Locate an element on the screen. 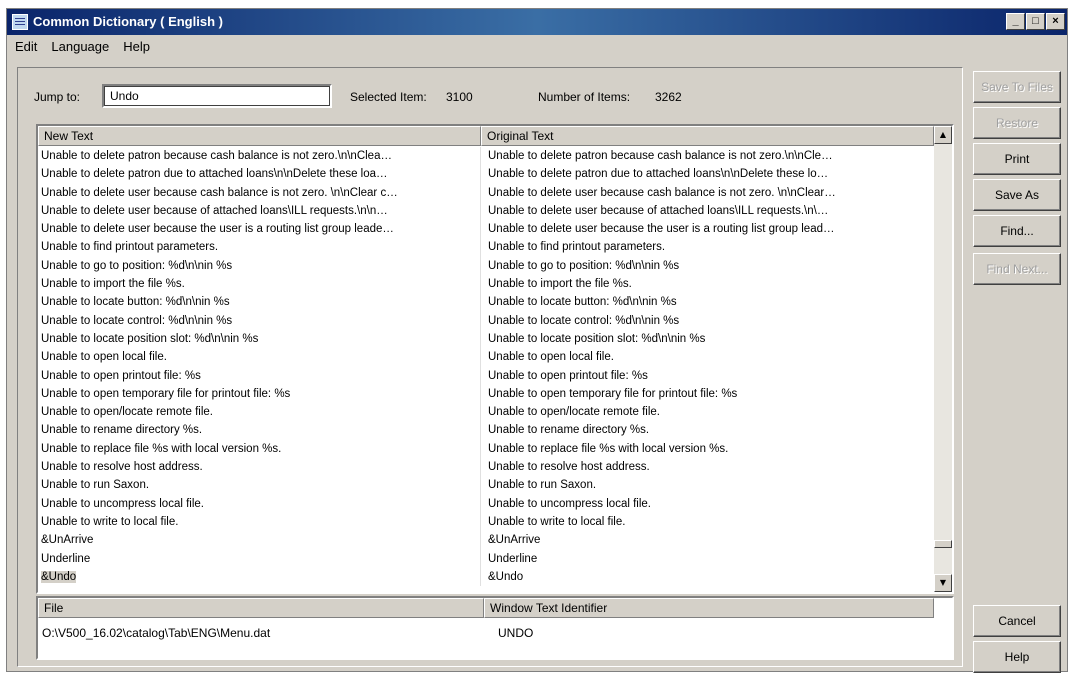 Image resolution: width=1072 pixels, height=676 pixels. new-text-cell: Unable to find printout parameters. is located at coordinates (259, 247).